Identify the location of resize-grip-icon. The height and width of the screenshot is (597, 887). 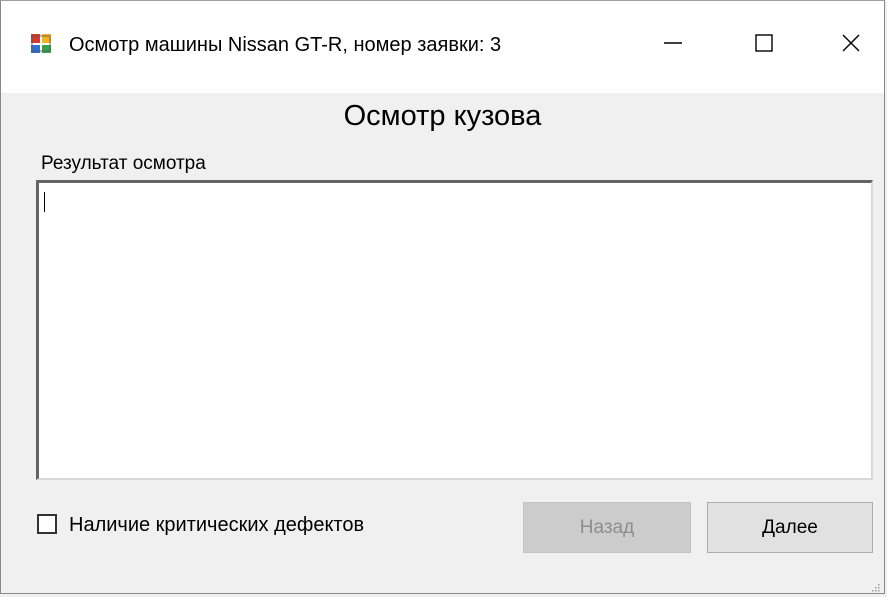
(875, 585).